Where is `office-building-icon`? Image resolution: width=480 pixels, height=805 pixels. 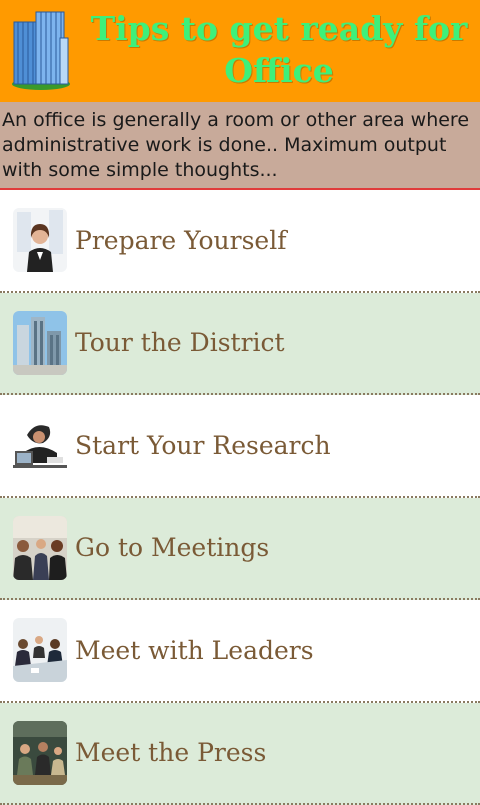 office-building-icon is located at coordinates (41, 50).